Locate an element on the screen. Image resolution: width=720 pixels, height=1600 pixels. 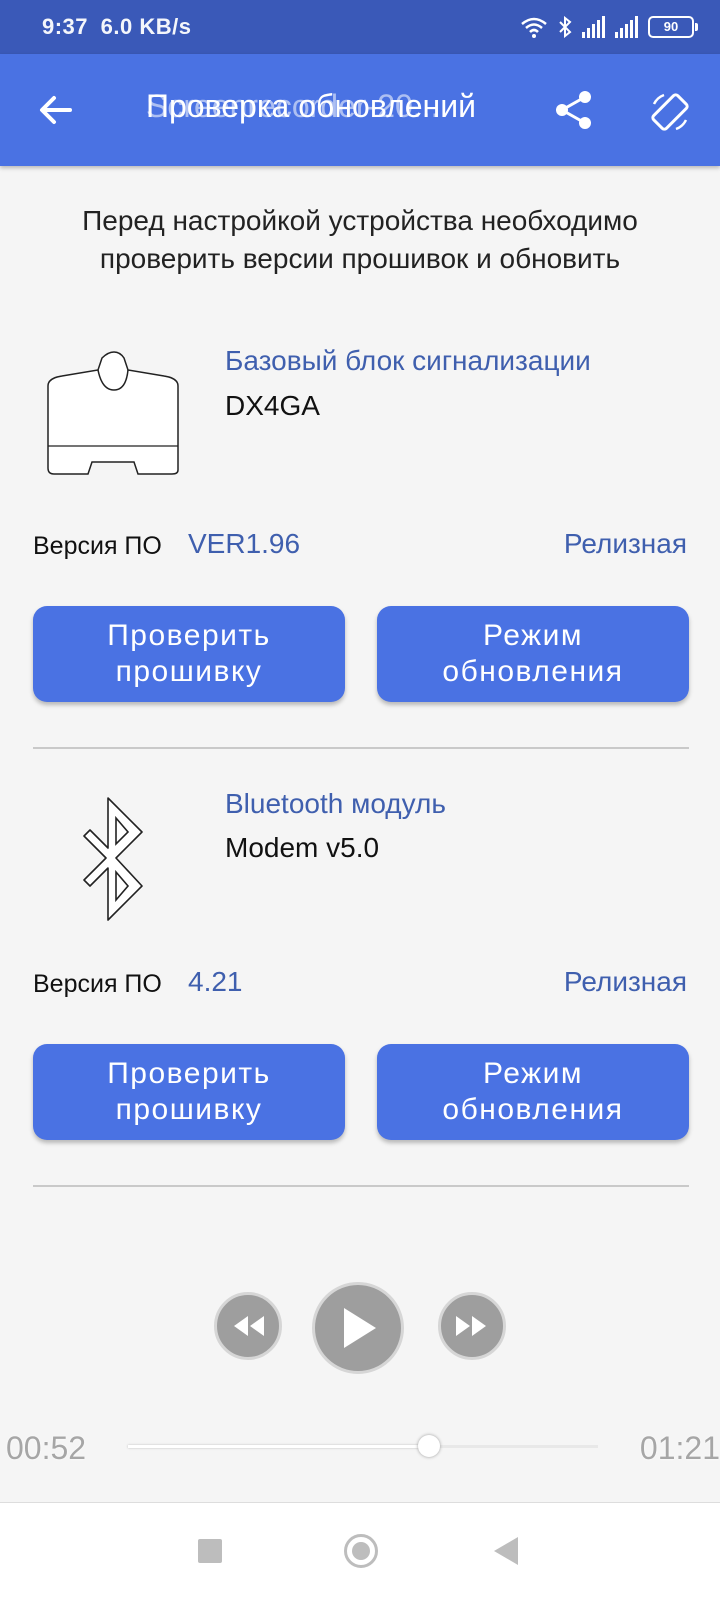
home-icon is located at coordinates (361, 1551).